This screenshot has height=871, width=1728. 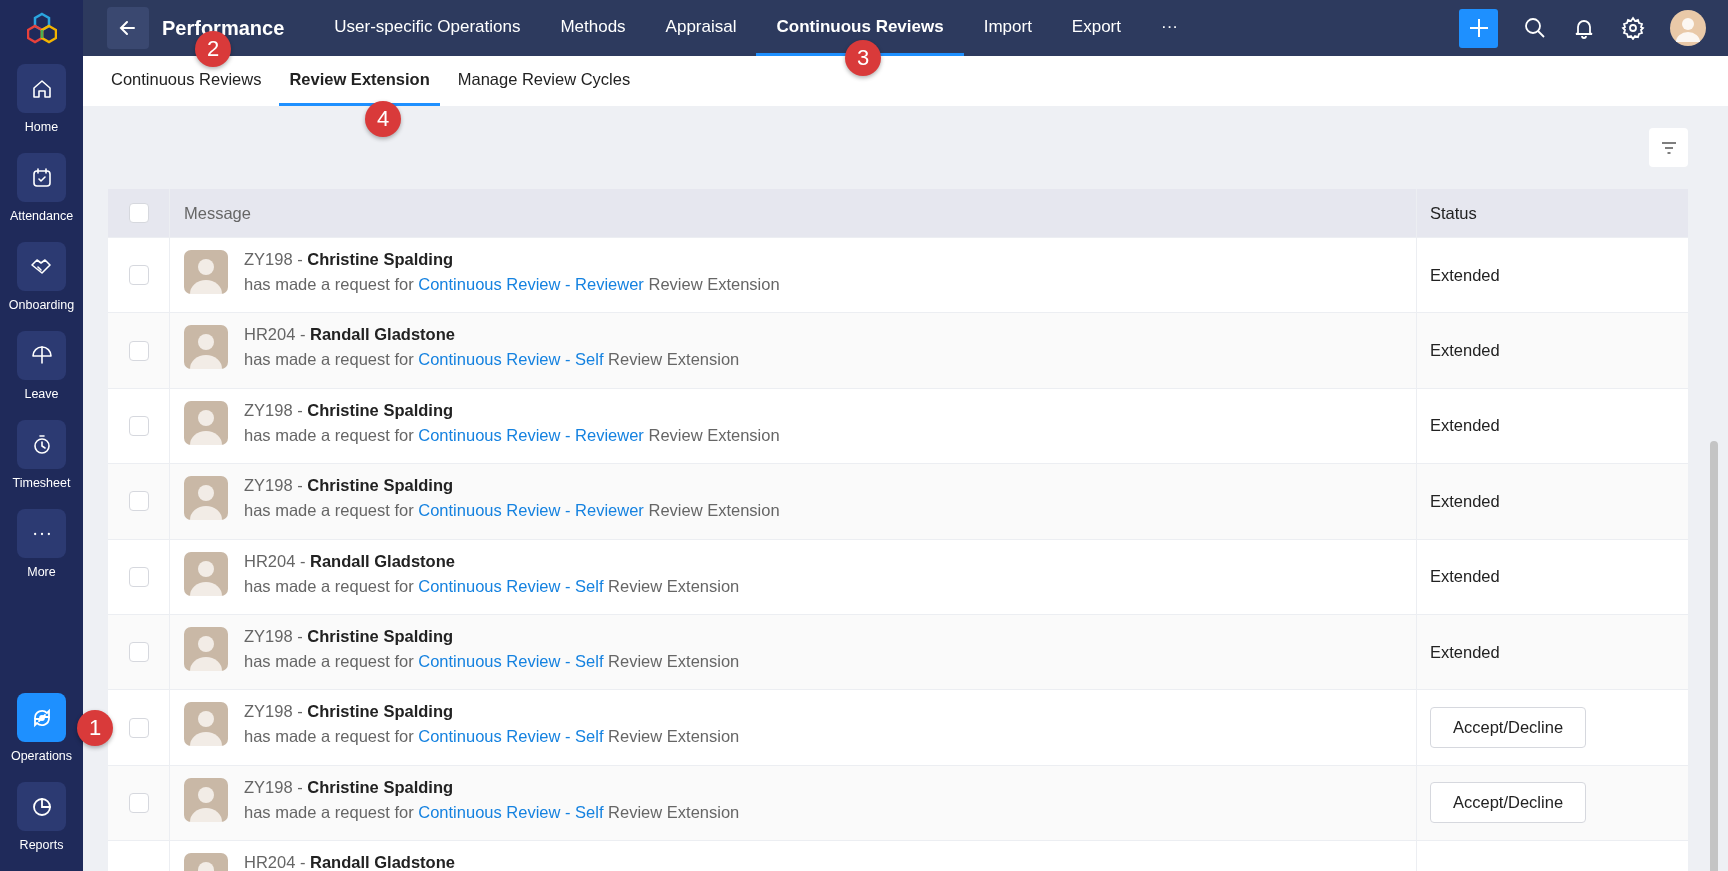 I want to click on back-button, so click(x=128, y=28).